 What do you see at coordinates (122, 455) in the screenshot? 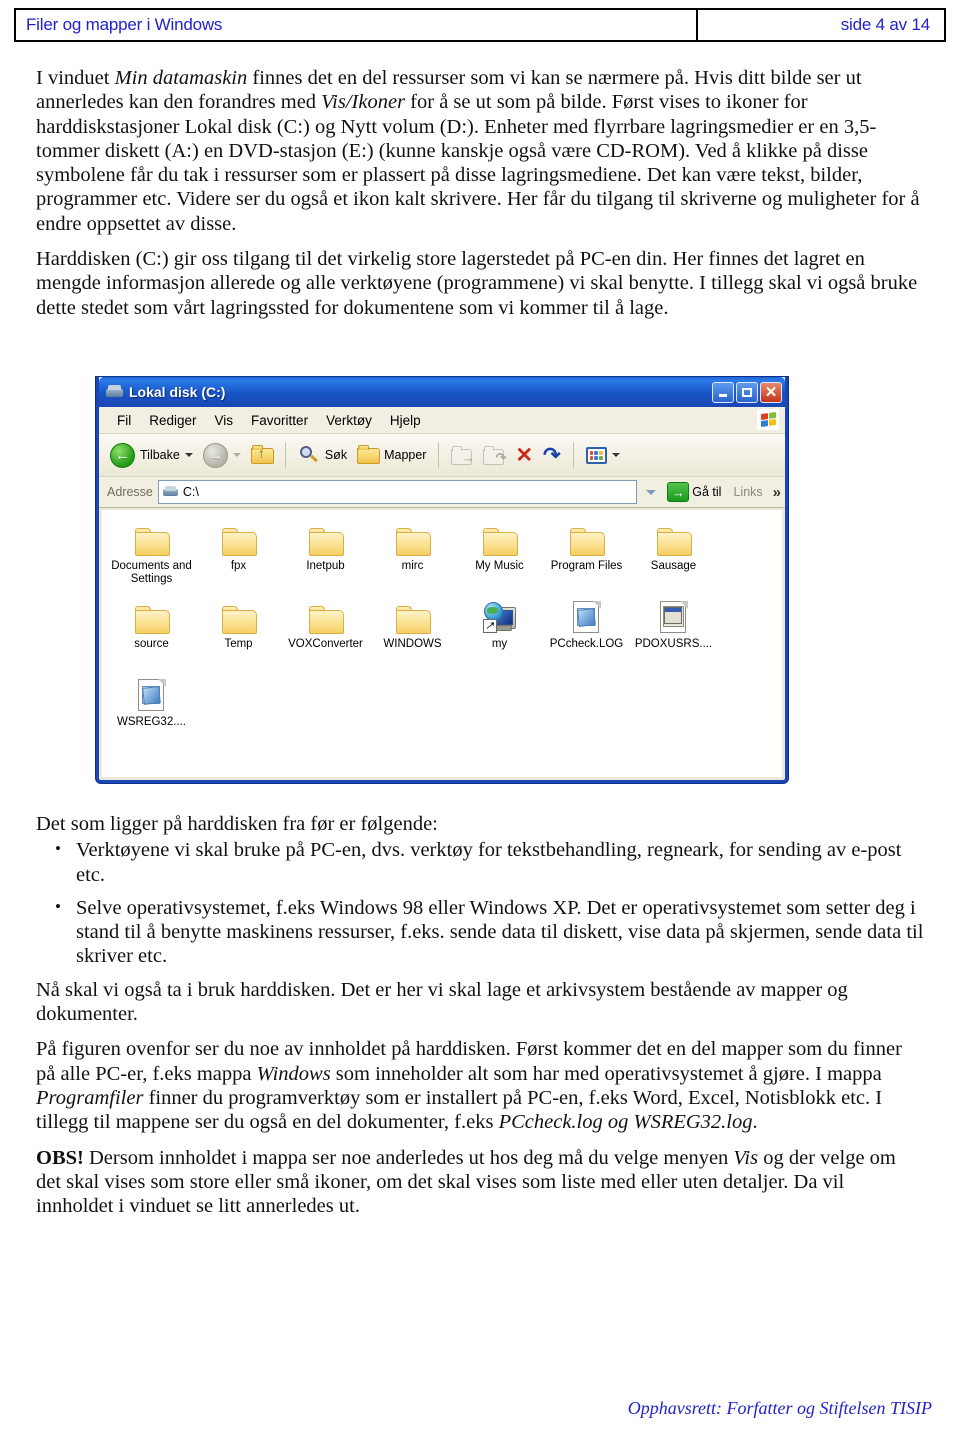
I see `back-arrow-icon: ←` at bounding box center [122, 455].